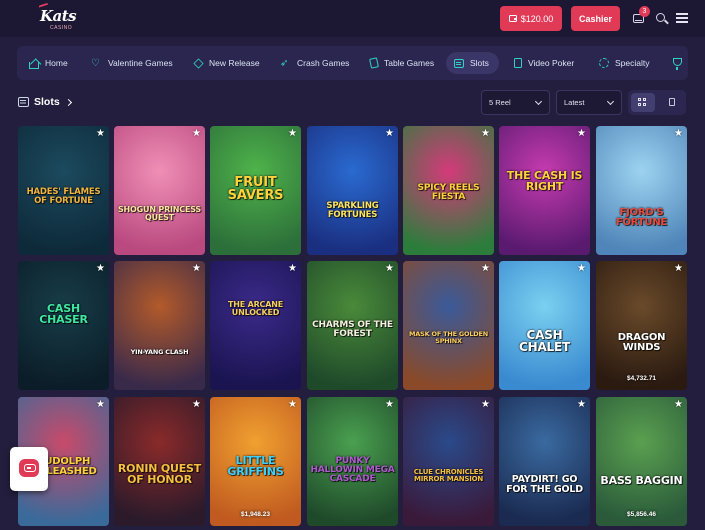 This screenshot has height=530, width=705. Describe the element at coordinates (512, 18) in the screenshot. I see `wallet-icon` at that location.